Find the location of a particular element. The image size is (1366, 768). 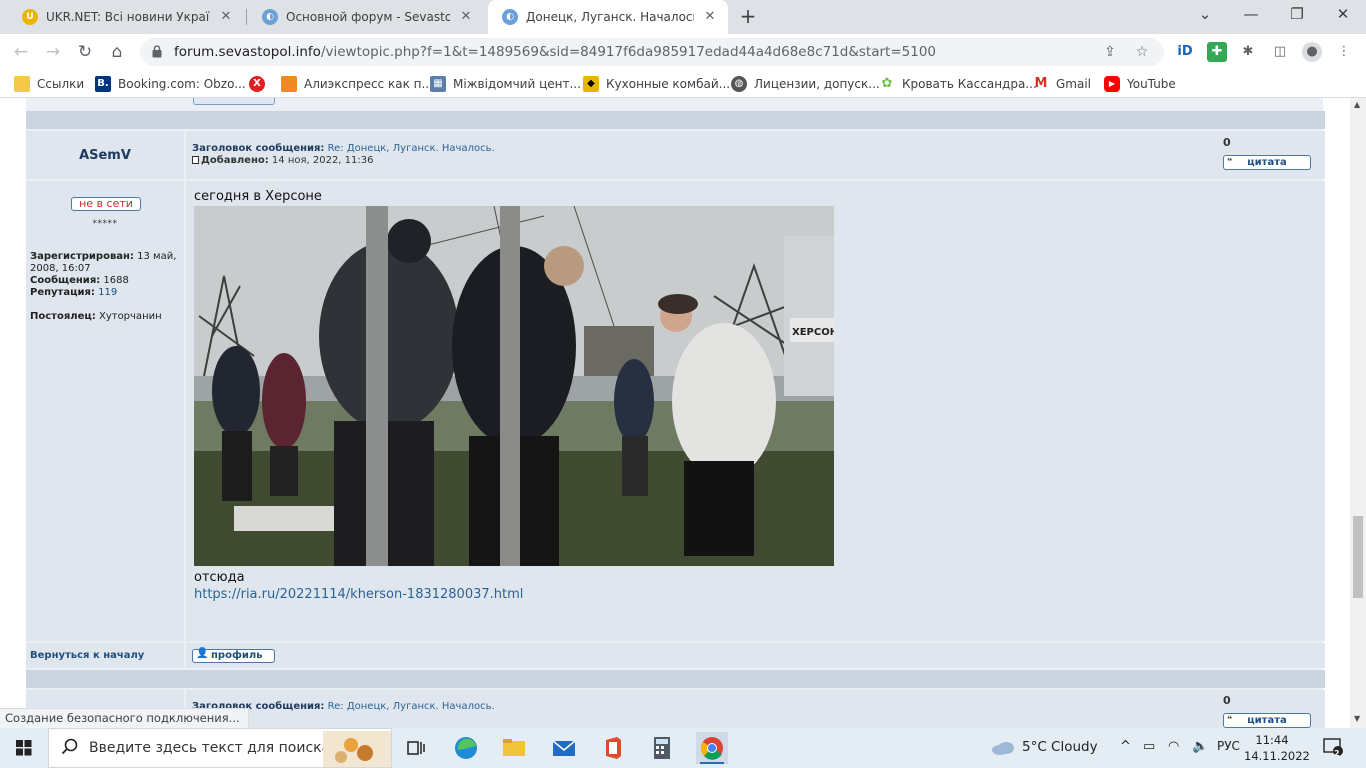

package-icon is located at coordinates (289, 84).